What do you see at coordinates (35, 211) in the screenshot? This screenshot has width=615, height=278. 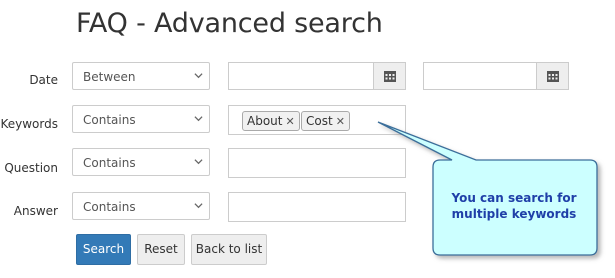 I see `answer-label: Answer` at bounding box center [35, 211].